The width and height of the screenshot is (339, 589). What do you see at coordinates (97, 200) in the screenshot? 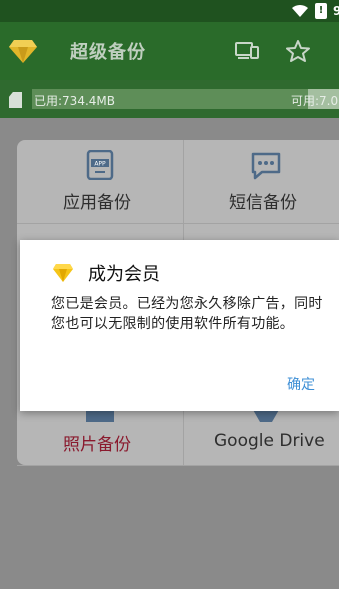
I see `app-backup-label: 应用备份` at bounding box center [97, 200].